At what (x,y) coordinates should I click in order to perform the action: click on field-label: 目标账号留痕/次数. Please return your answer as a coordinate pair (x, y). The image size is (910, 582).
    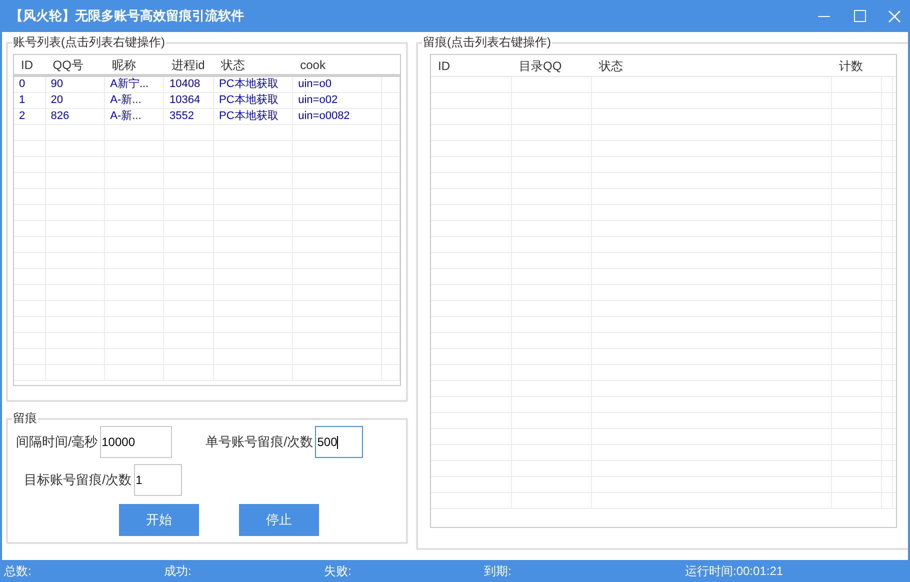
    Looking at the image, I should click on (78, 480).